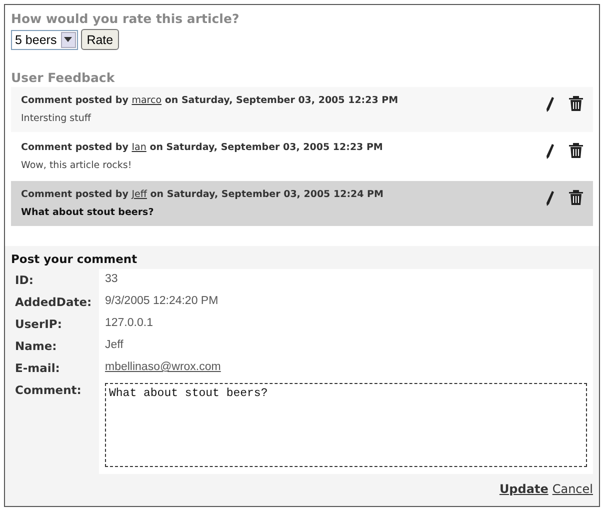  What do you see at coordinates (346, 280) in the screenshot?
I see `field-value: 33` at bounding box center [346, 280].